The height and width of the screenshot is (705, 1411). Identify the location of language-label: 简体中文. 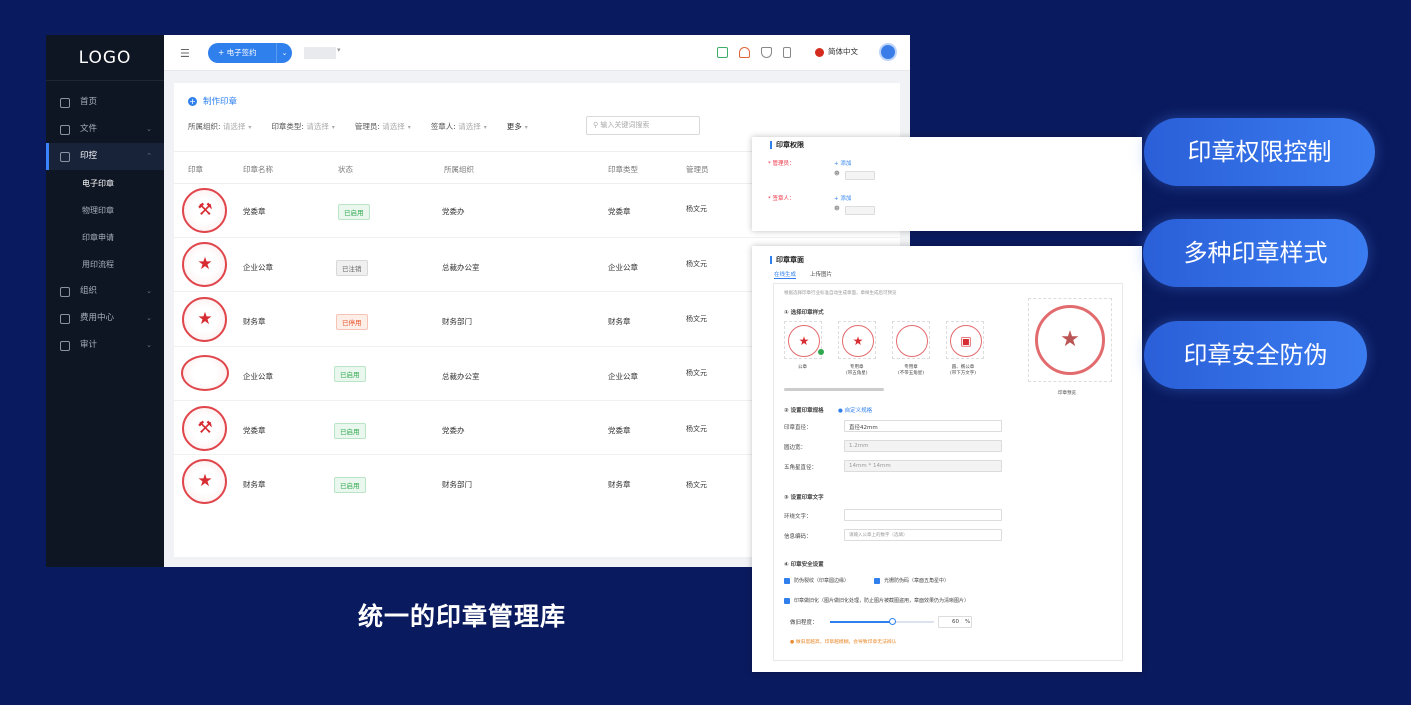
(843, 51).